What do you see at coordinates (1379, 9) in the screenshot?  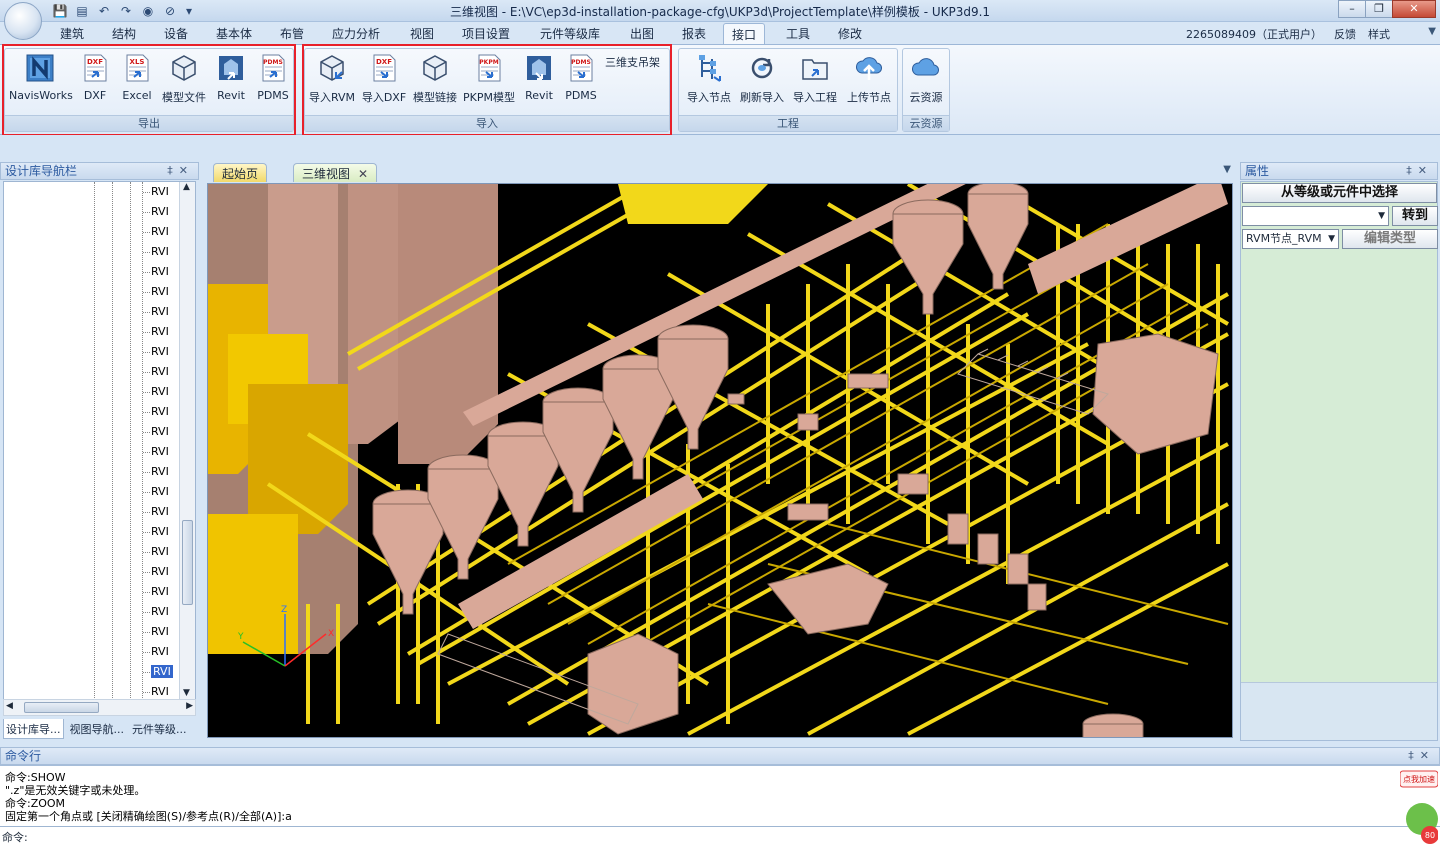 I see `maximize-button: ❐` at bounding box center [1379, 9].